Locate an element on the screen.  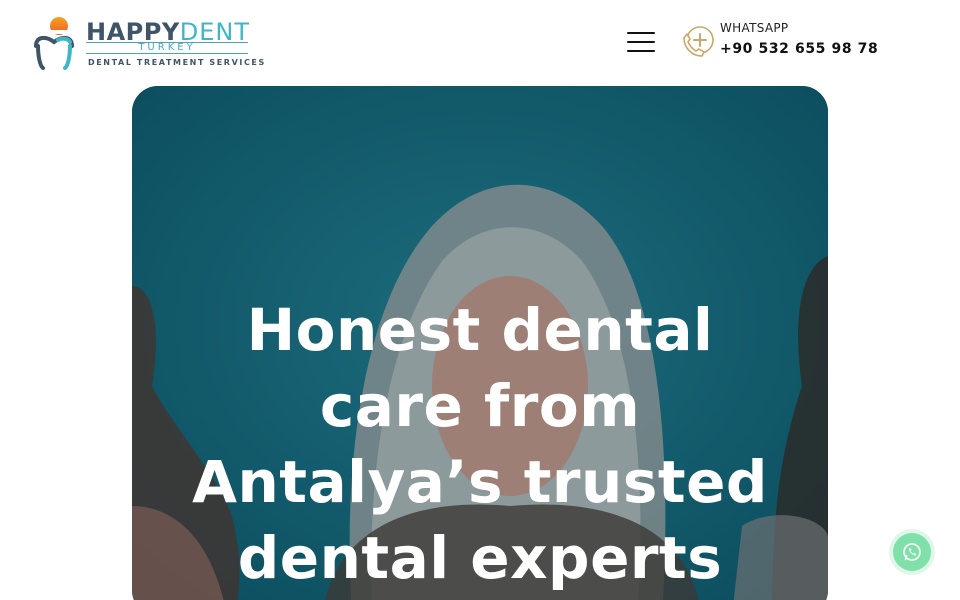
hamburger-menu-icon-bar-middle is located at coordinates (641, 42).